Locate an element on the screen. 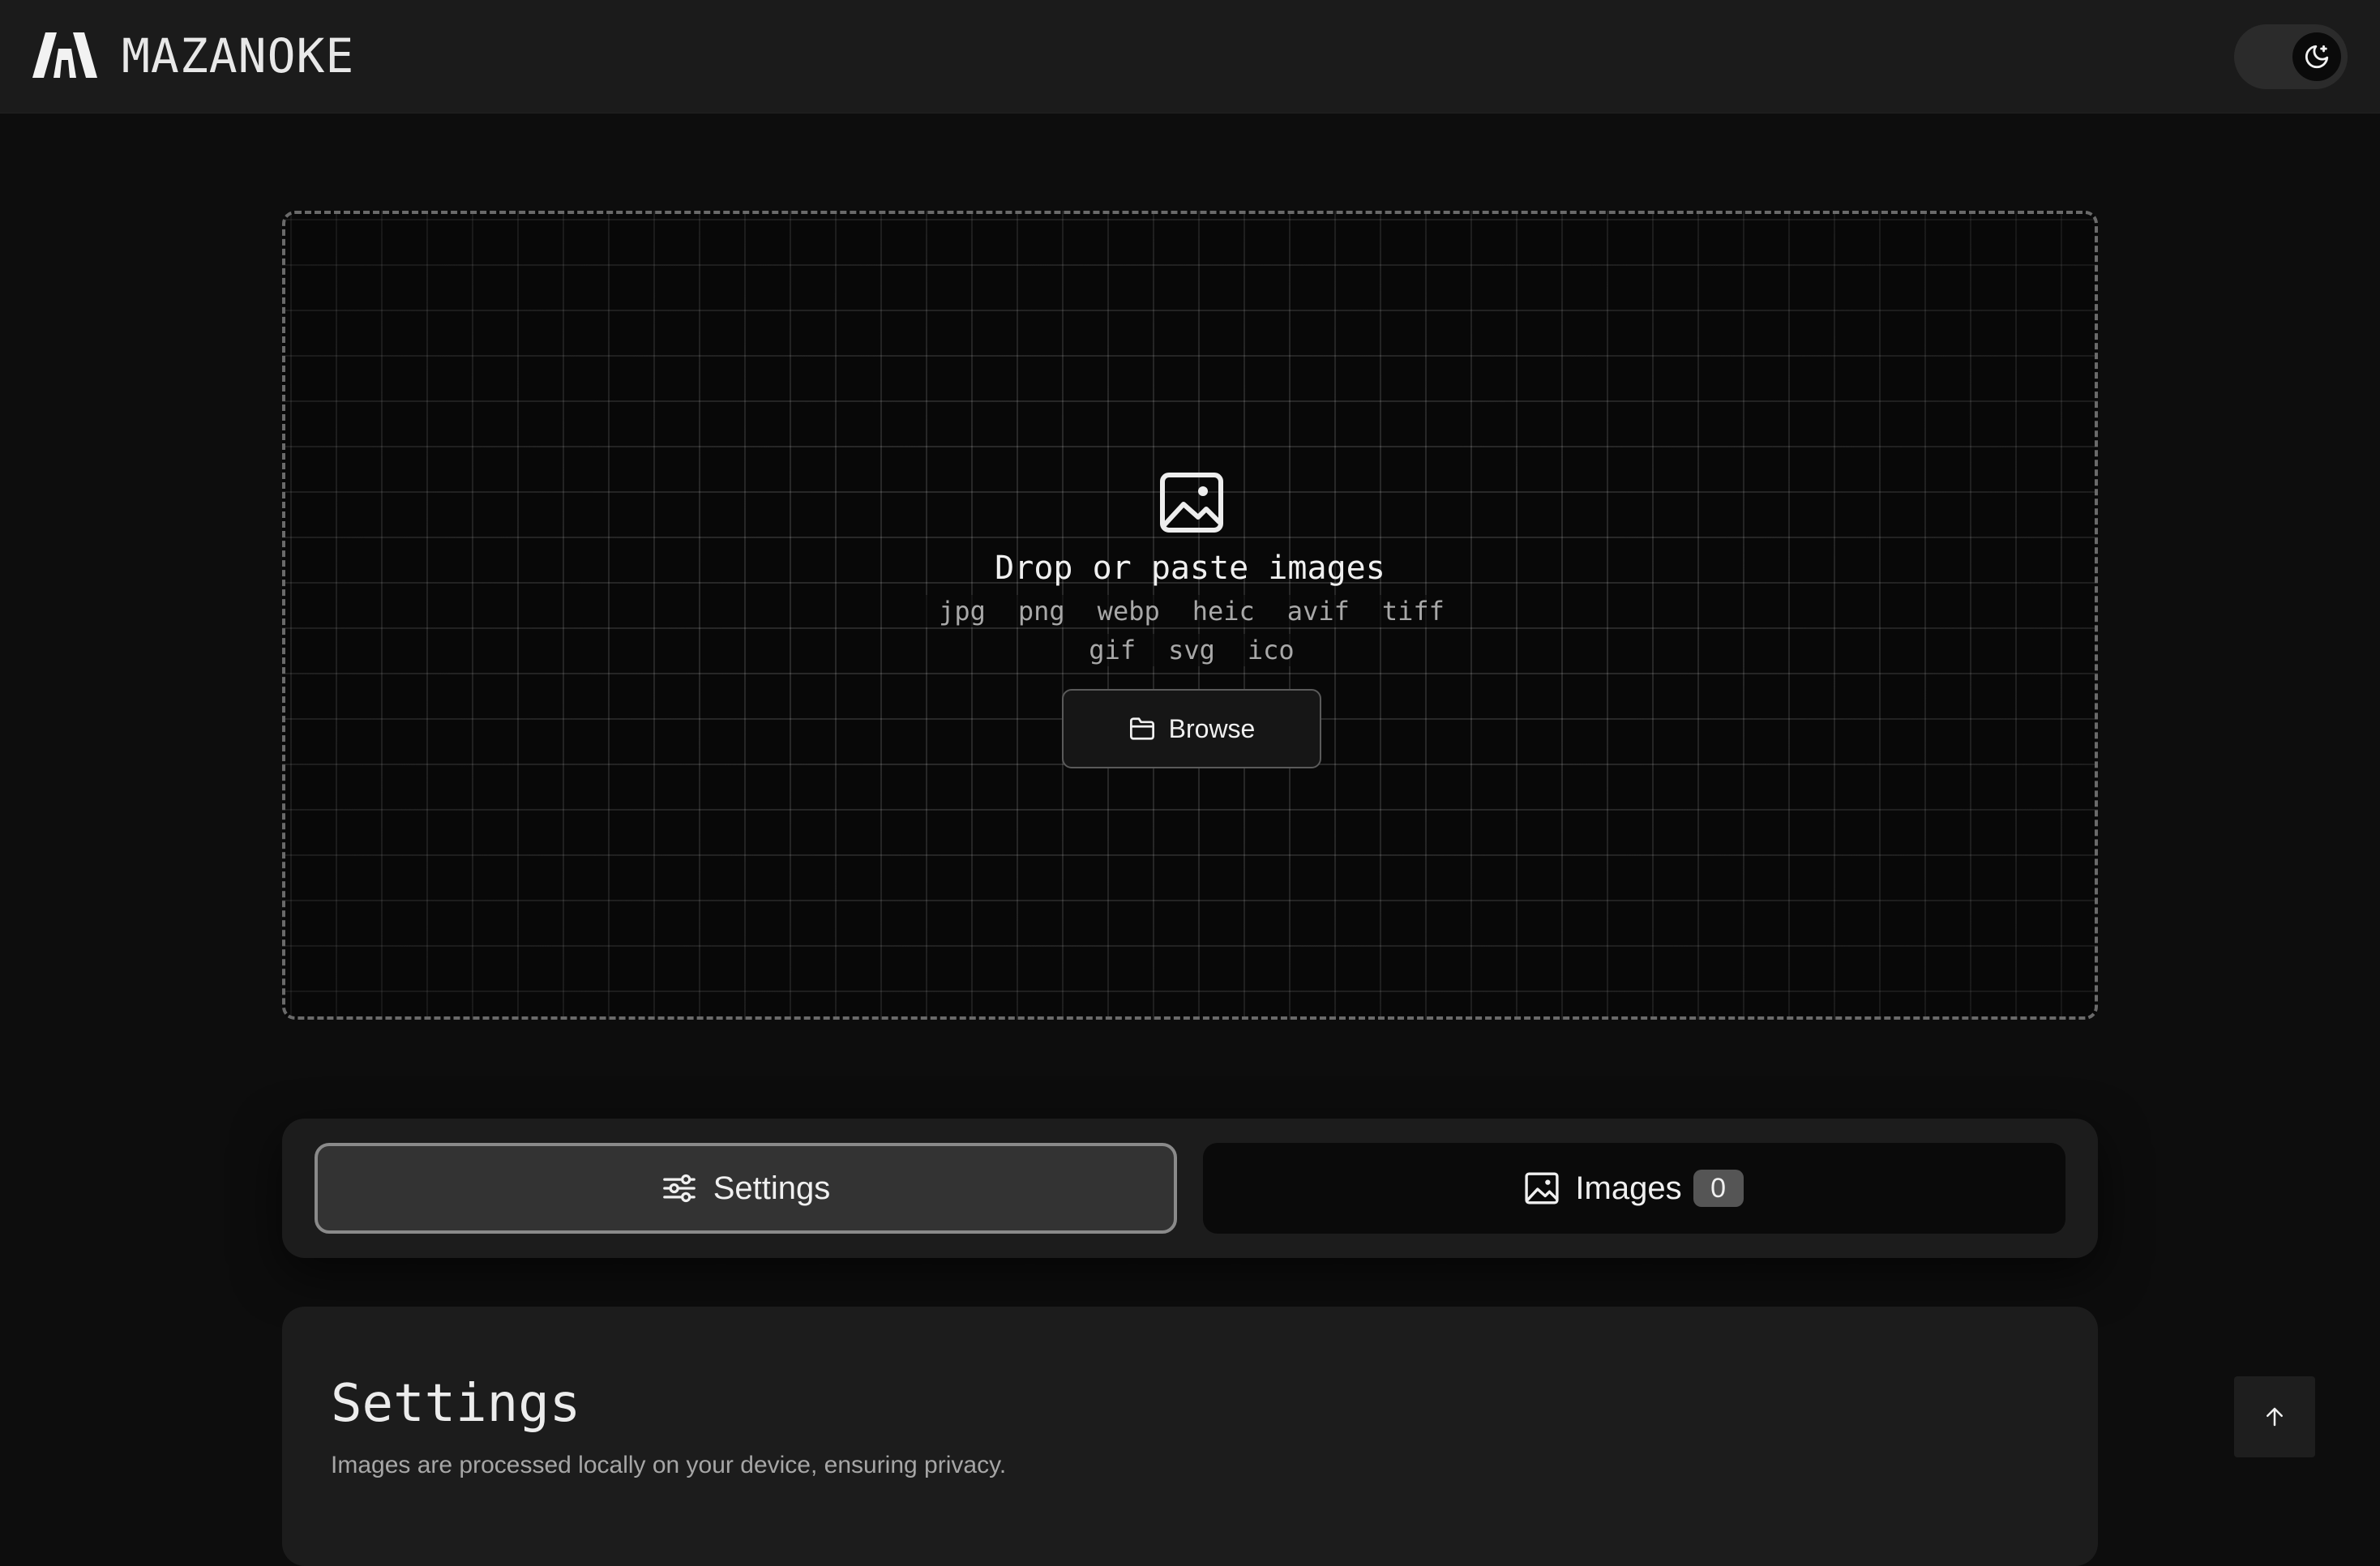  arrow-up-icon is located at coordinates (2275, 1417).